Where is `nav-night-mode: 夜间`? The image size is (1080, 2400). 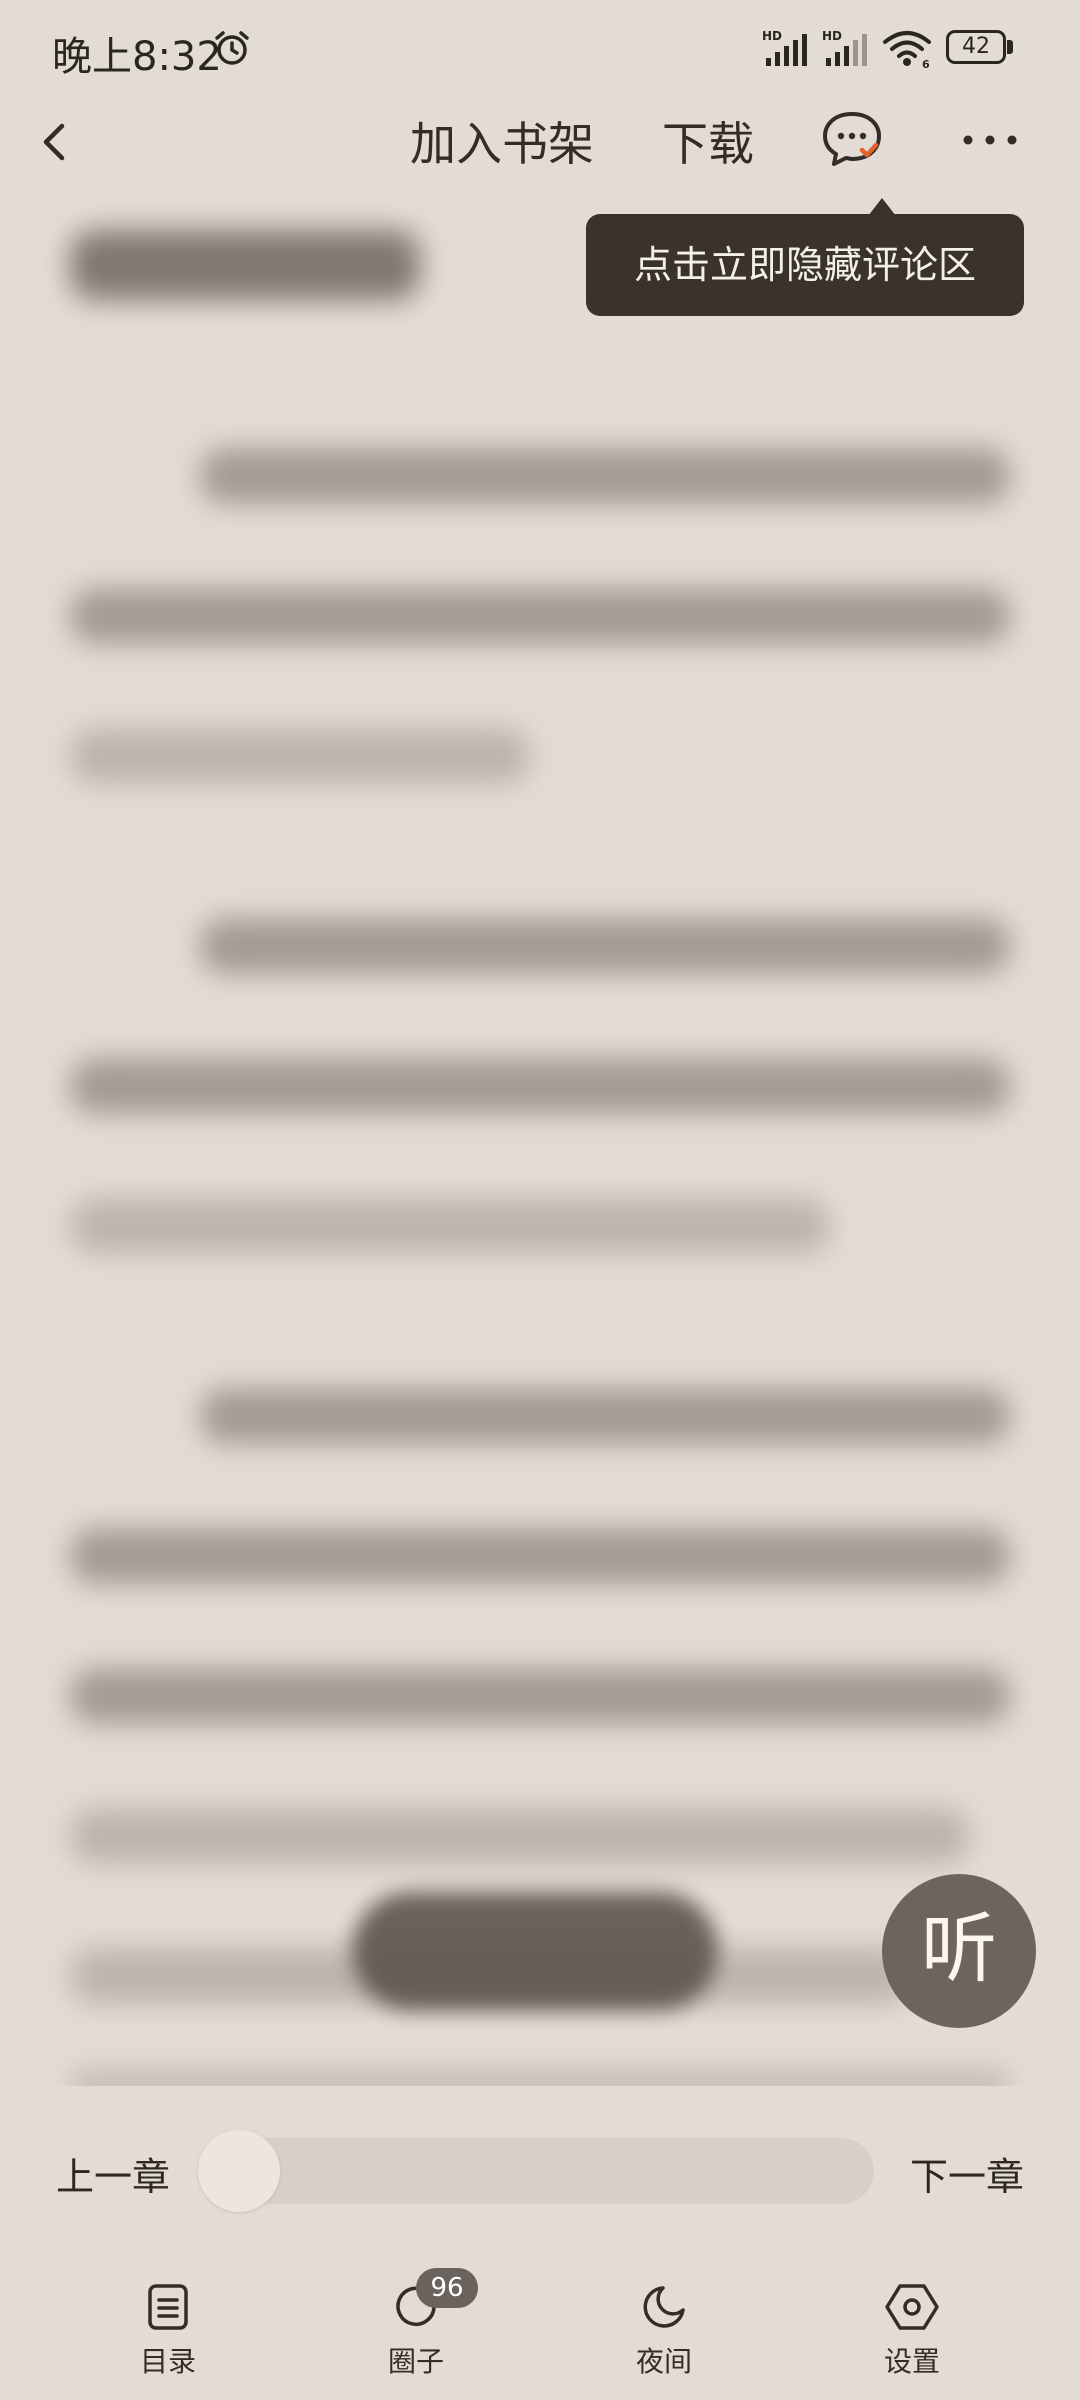
nav-night-mode: 夜间 is located at coordinates (664, 2337).